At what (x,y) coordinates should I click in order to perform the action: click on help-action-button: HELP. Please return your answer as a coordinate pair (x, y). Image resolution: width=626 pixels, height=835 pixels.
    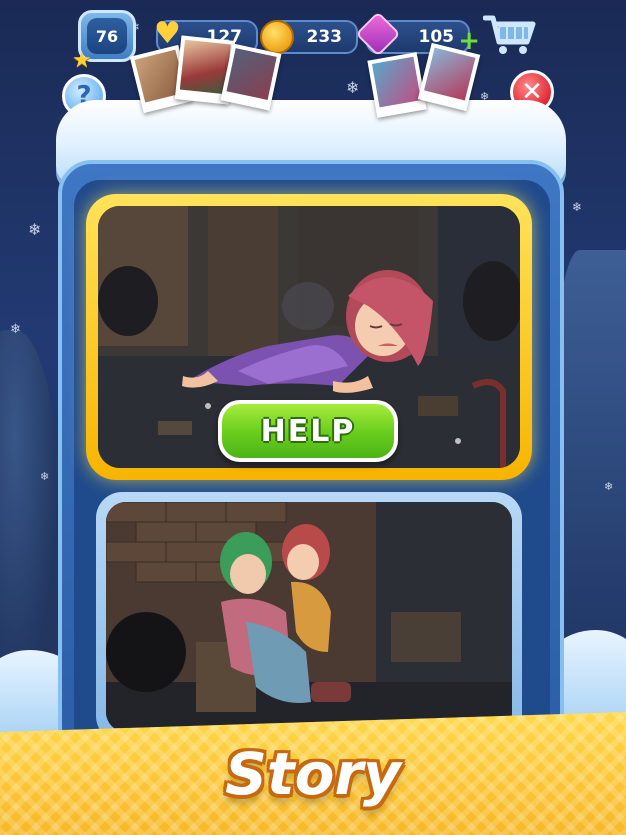
    Looking at the image, I should click on (308, 431).